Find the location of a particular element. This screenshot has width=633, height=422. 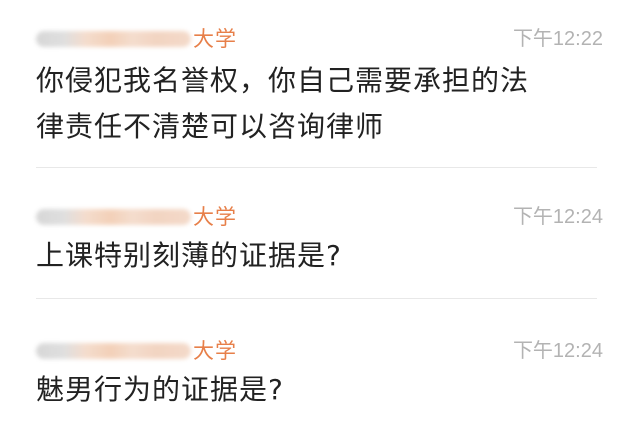

comment-text: 你侵犯我名誉权，你自己需要承担的法 律责任不清楚可以咨询律师 is located at coordinates (283, 103).